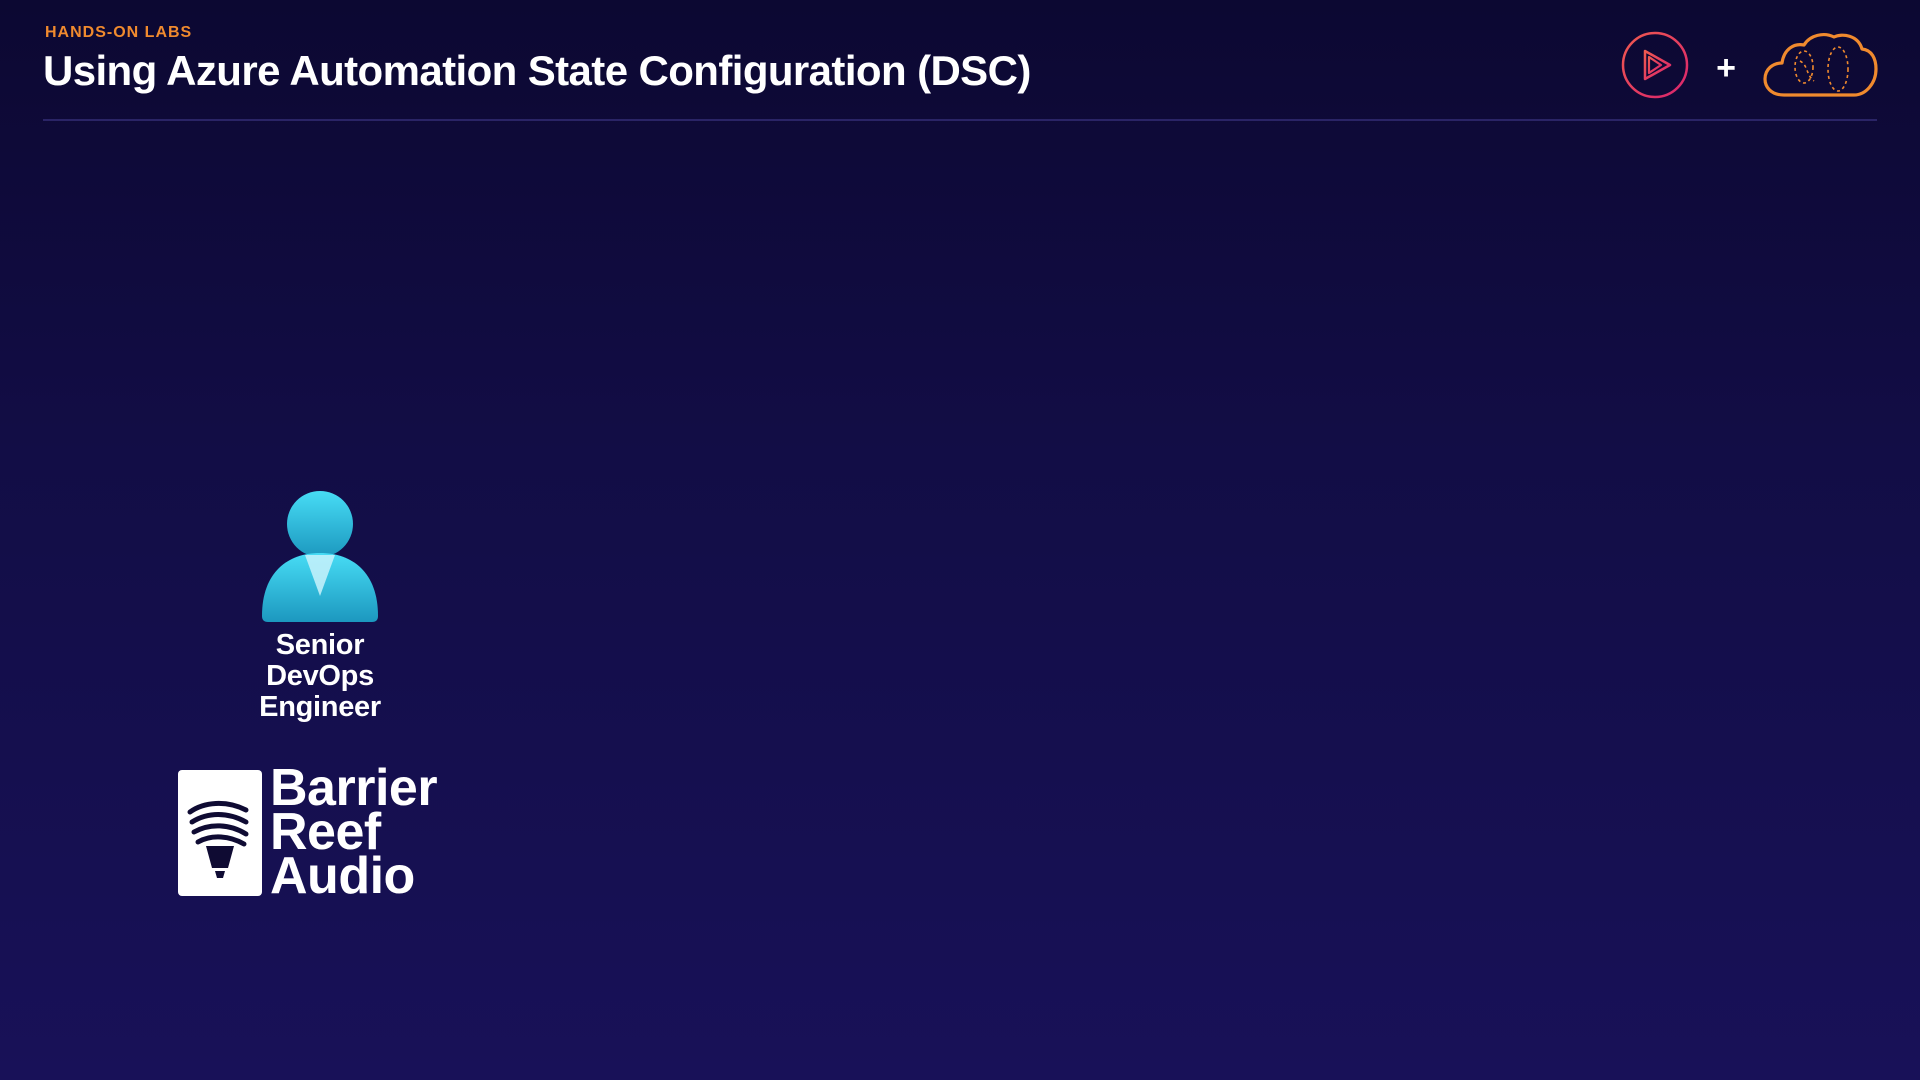  Describe the element at coordinates (1820, 67) in the screenshot. I see `cloud-icon` at that location.